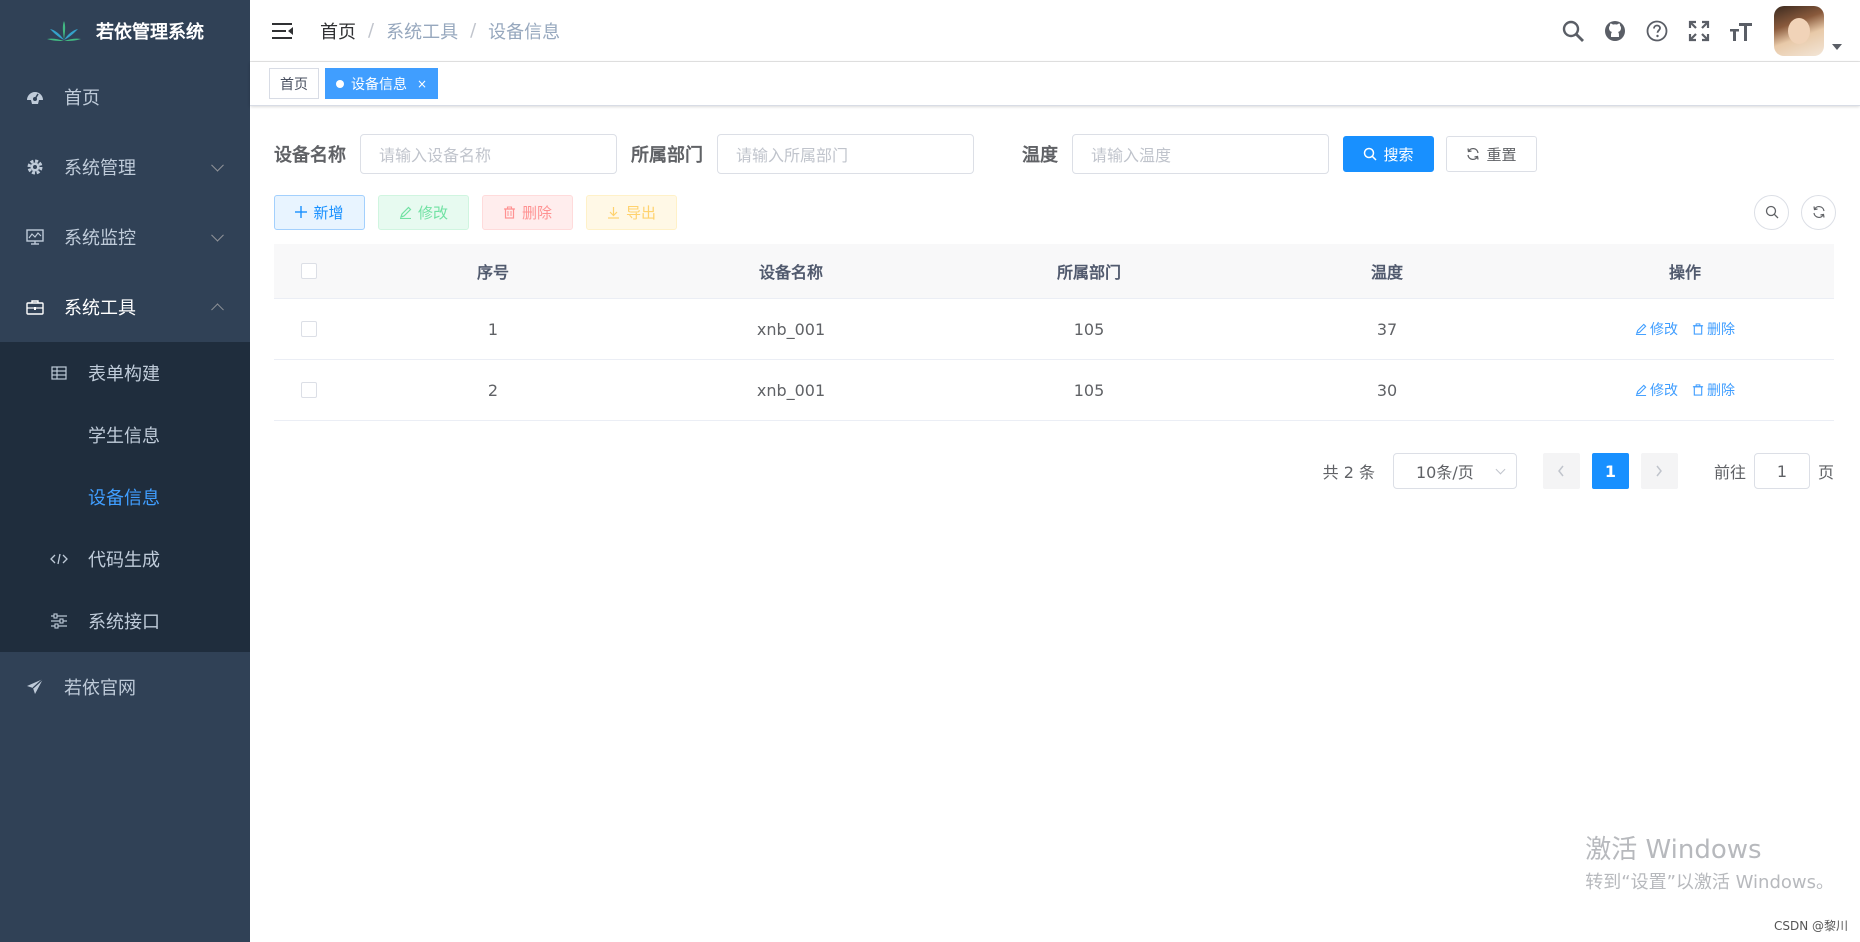  What do you see at coordinates (1810, 926) in the screenshot?
I see `csdn-watermark: CSDN @黎川` at bounding box center [1810, 926].